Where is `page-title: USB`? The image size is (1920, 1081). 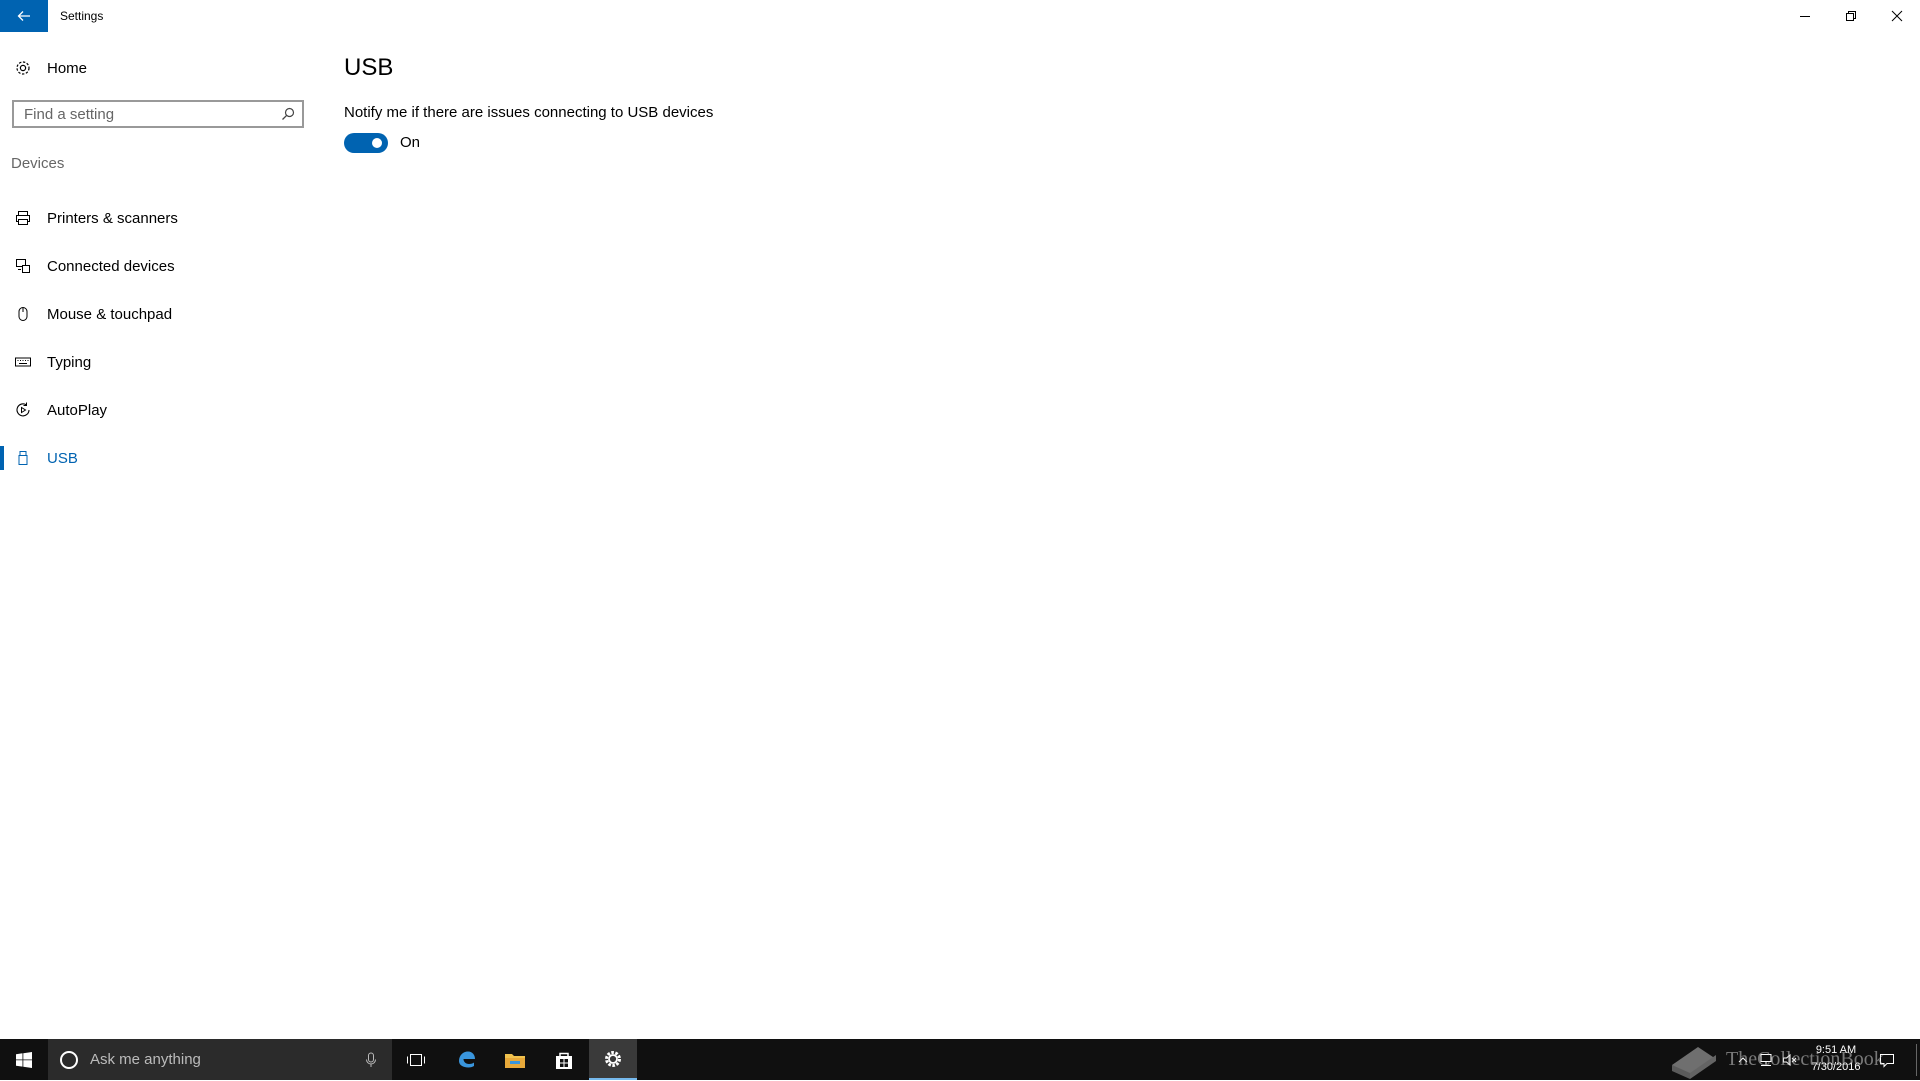
page-title: USB is located at coordinates (369, 67).